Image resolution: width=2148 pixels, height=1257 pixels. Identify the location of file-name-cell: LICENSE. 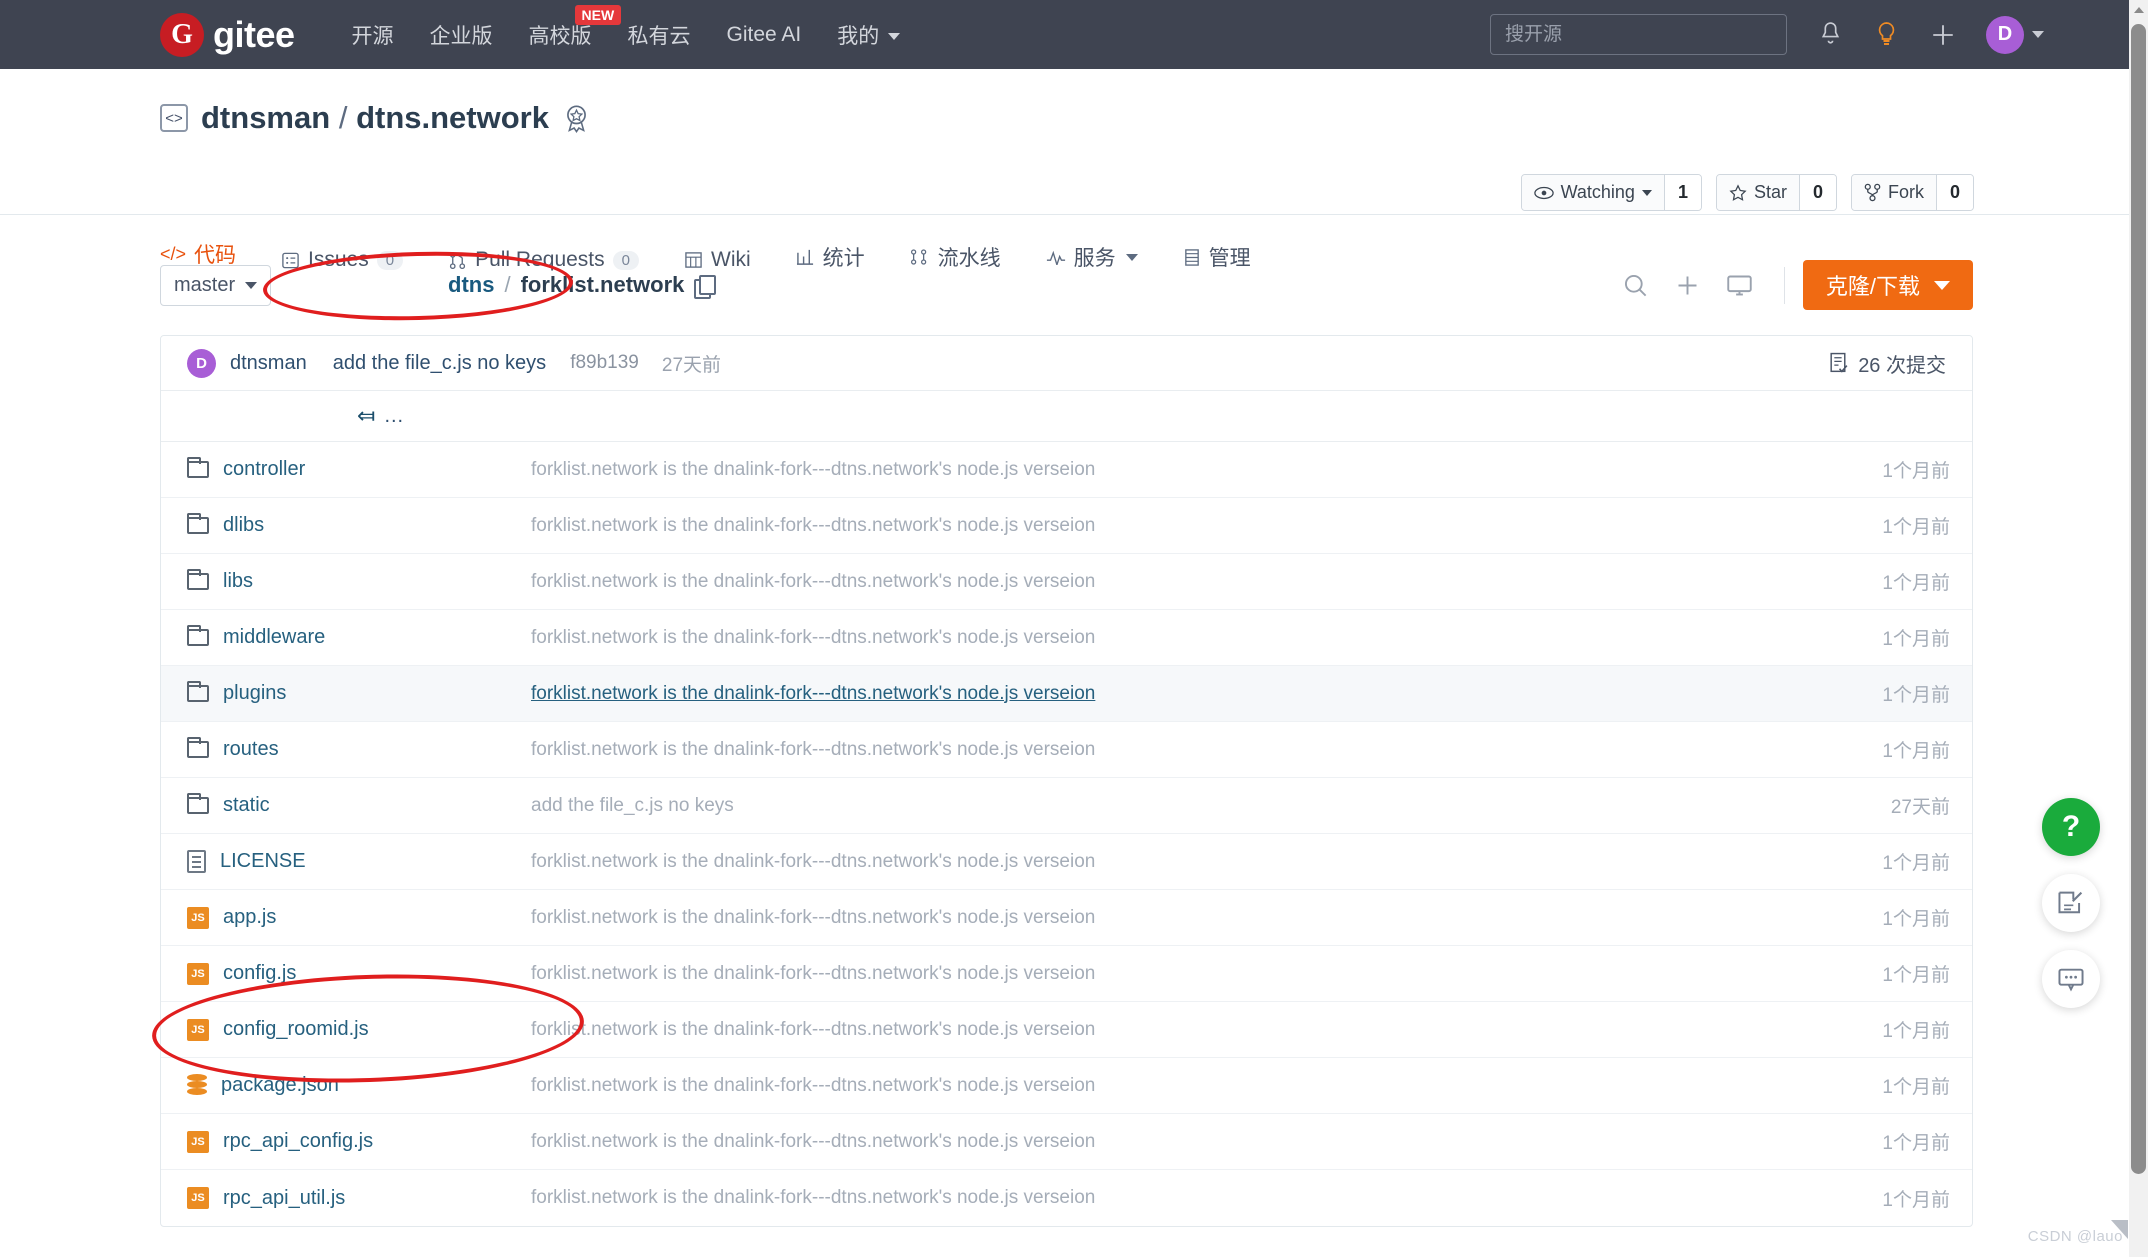
(346, 861).